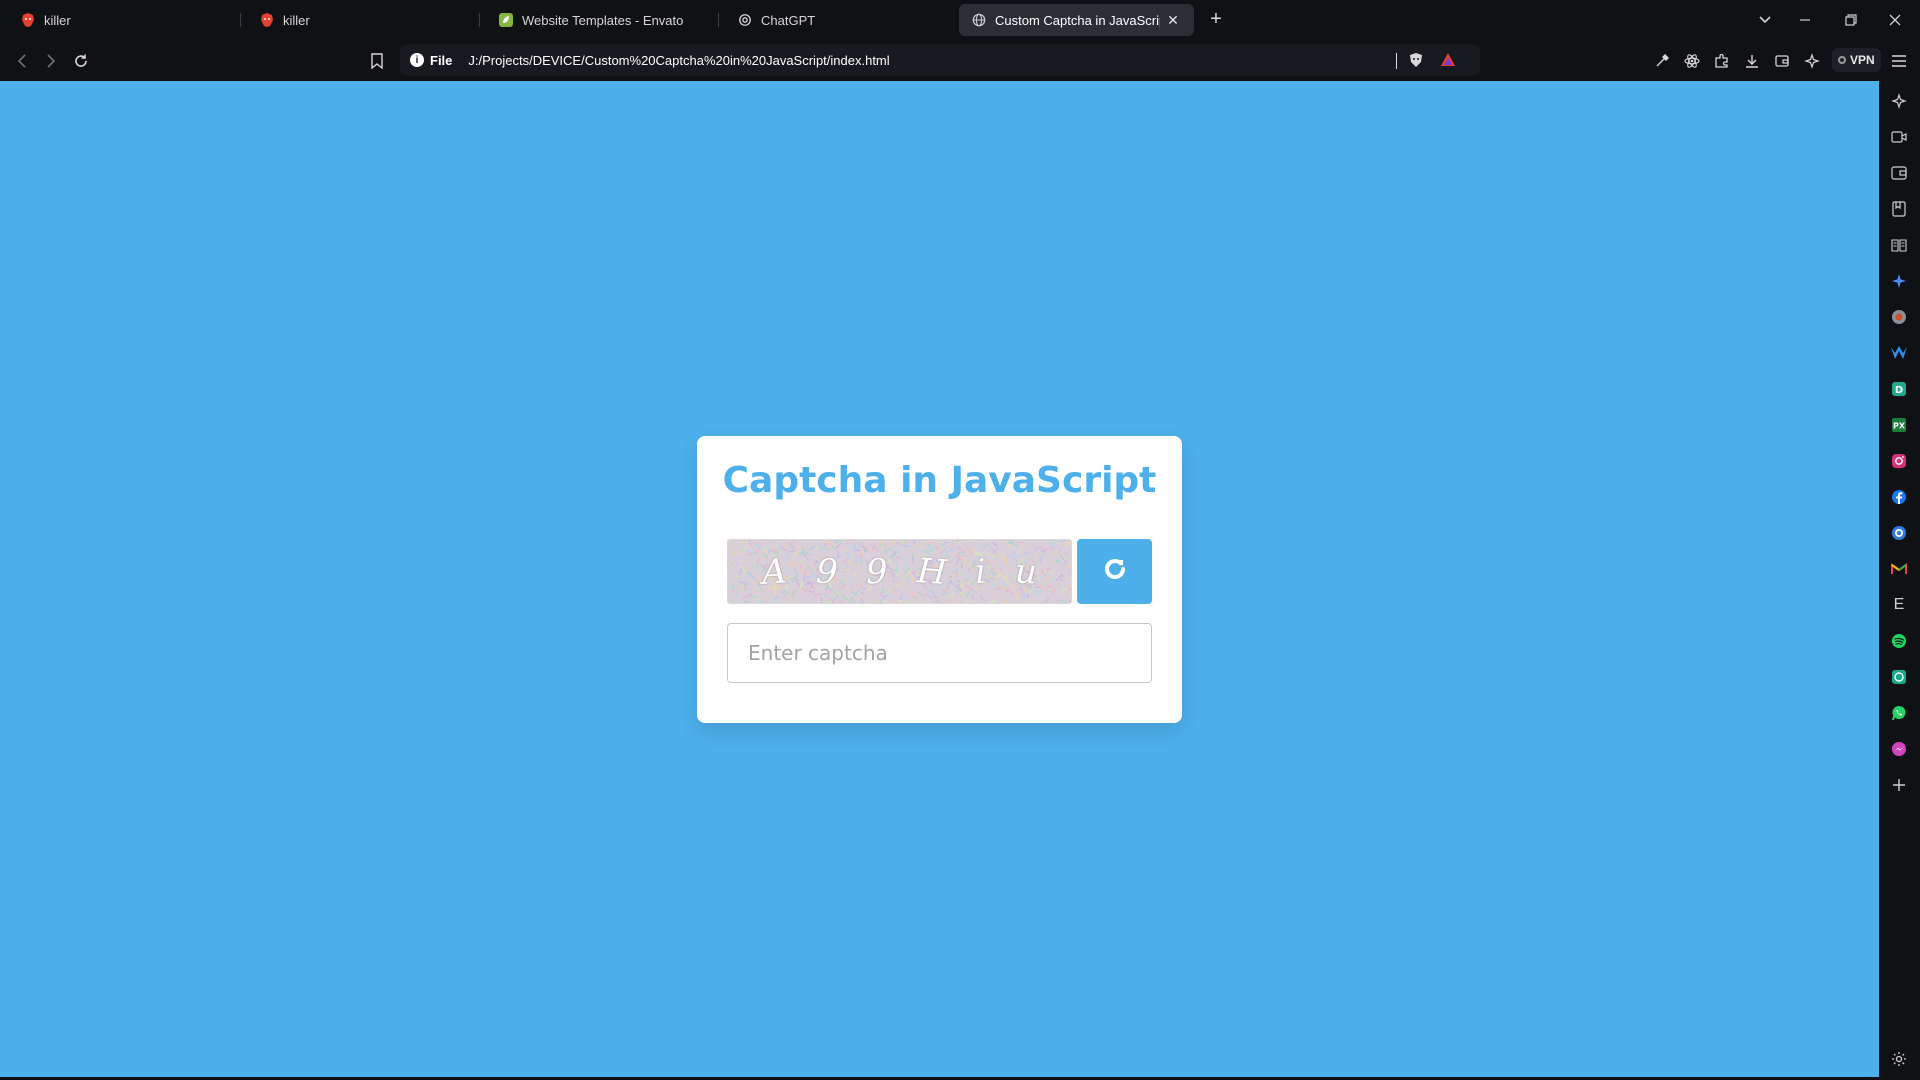 The width and height of the screenshot is (1920, 1080). Describe the element at coordinates (1416, 62) in the screenshot. I see `brave-shields-icon` at that location.